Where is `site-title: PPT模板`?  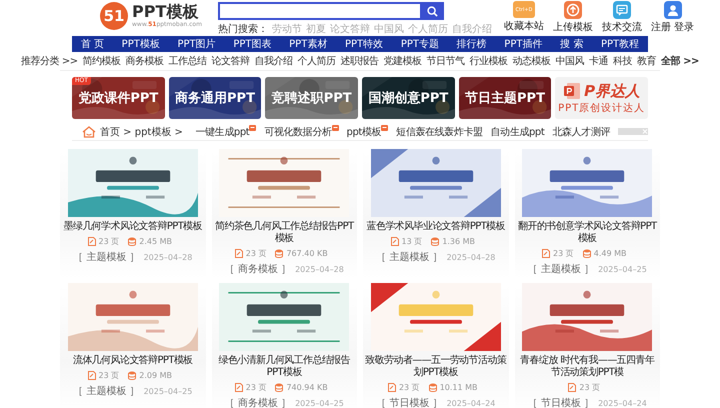
site-title: PPT模板 is located at coordinates (167, 12).